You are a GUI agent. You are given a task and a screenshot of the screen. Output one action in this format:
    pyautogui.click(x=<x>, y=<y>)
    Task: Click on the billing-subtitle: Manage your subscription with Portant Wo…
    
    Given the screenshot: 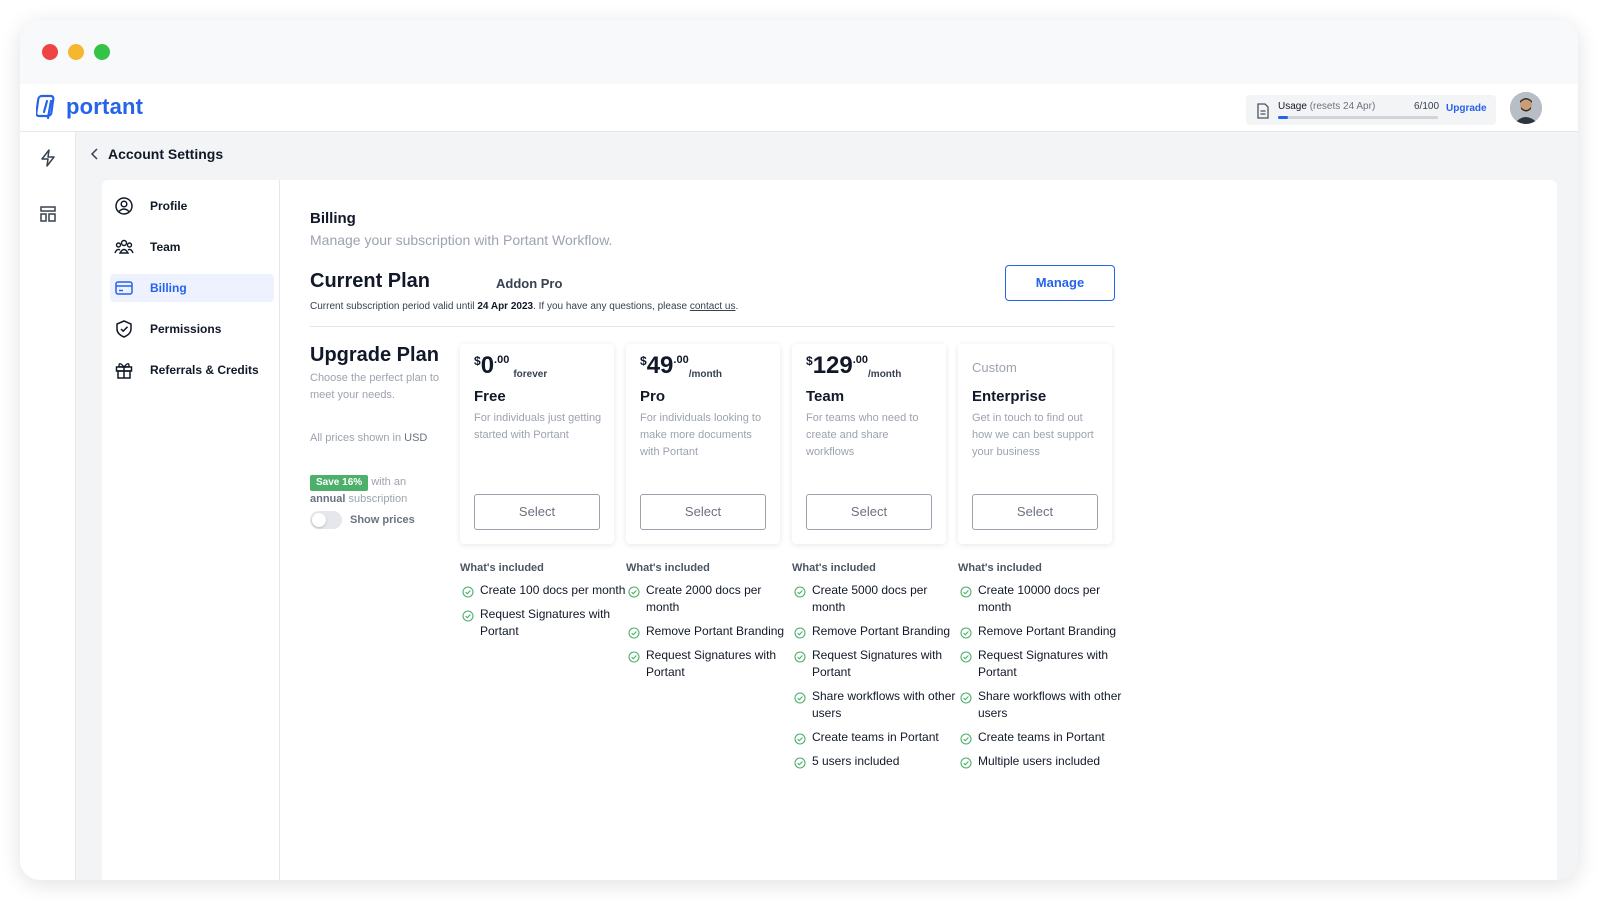 What is the action you would take?
    pyautogui.click(x=461, y=240)
    